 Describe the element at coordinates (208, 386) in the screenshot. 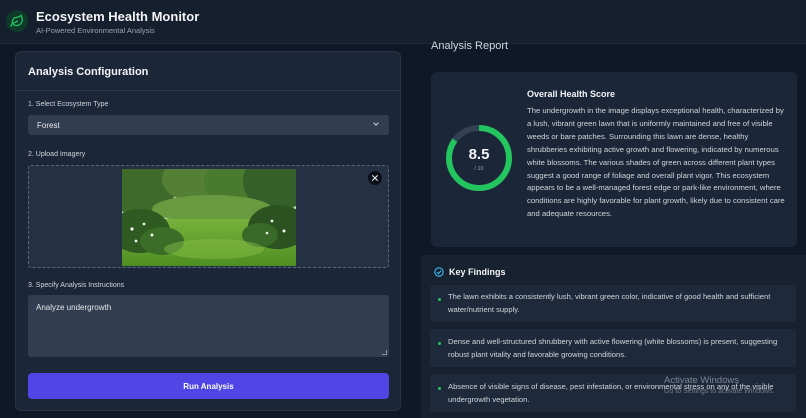

I see `run-analysis-button: Run Analysis` at that location.